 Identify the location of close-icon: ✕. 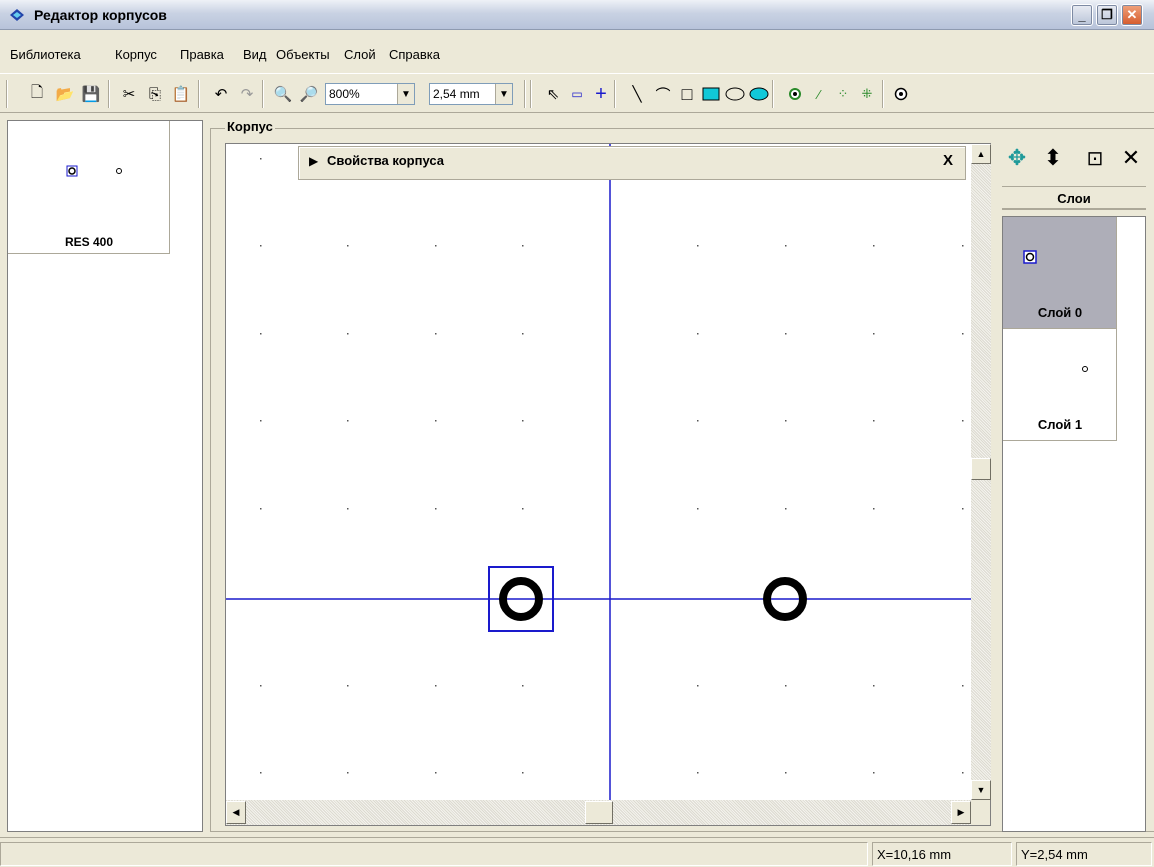
(1132, 14).